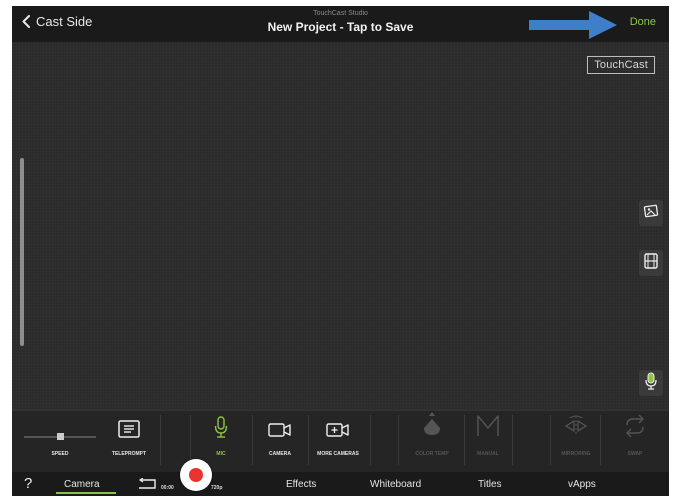 The image size is (681, 502). Describe the element at coordinates (22, 252) in the screenshot. I see `scrollbar` at that location.